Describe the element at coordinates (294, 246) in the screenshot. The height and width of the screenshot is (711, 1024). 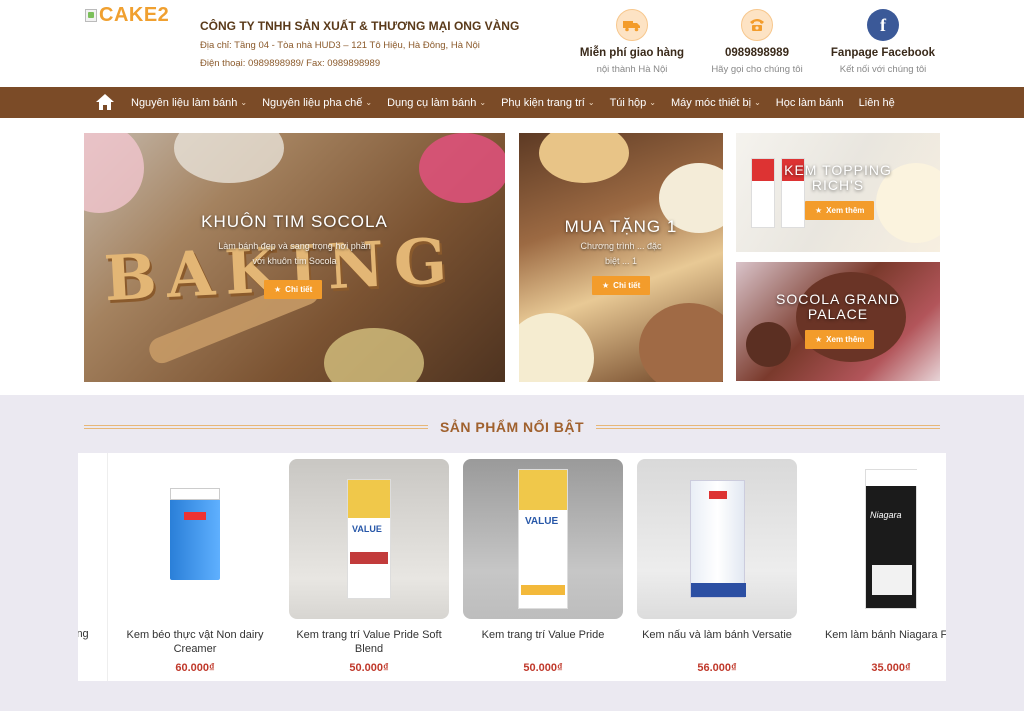
I see `banner-main-line1: Làm bánh đẹp và sang trọng hơi phần` at that location.